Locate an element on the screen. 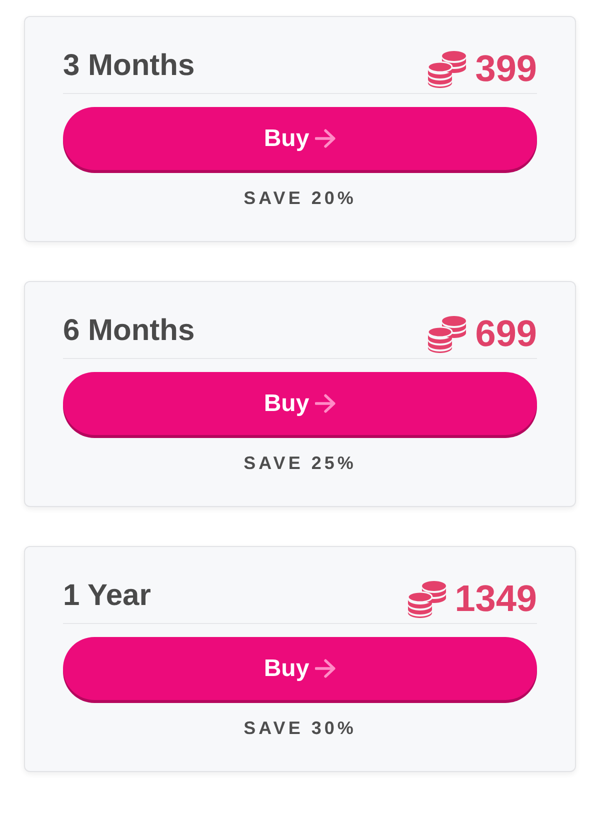  savings-label: SAVE 20% is located at coordinates (300, 198).